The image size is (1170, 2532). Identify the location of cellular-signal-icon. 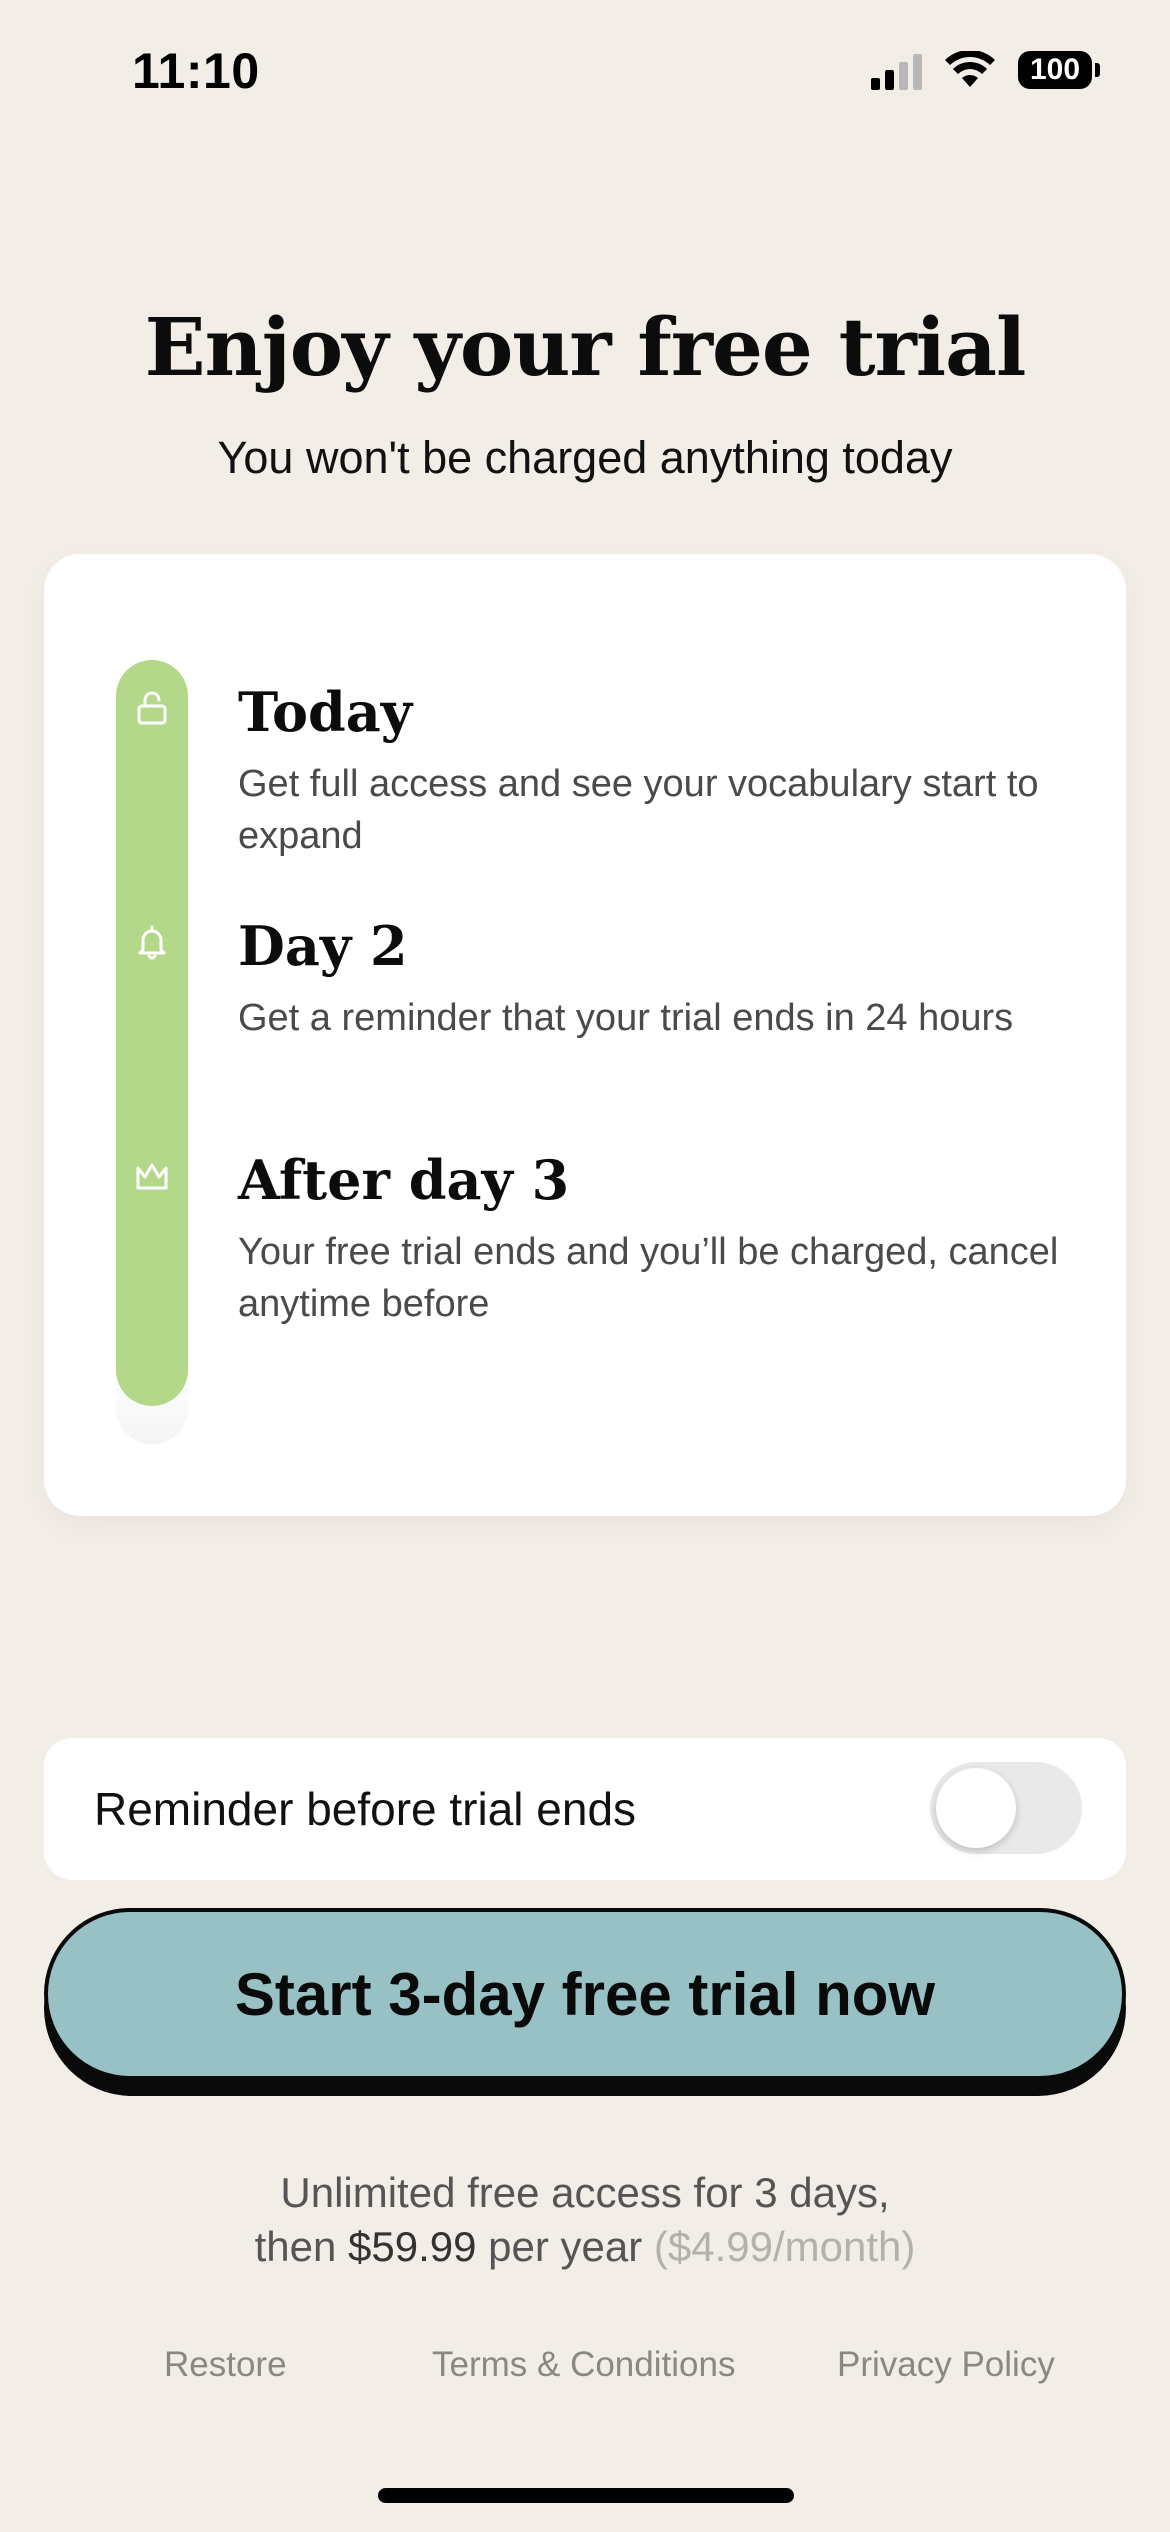
(896, 70).